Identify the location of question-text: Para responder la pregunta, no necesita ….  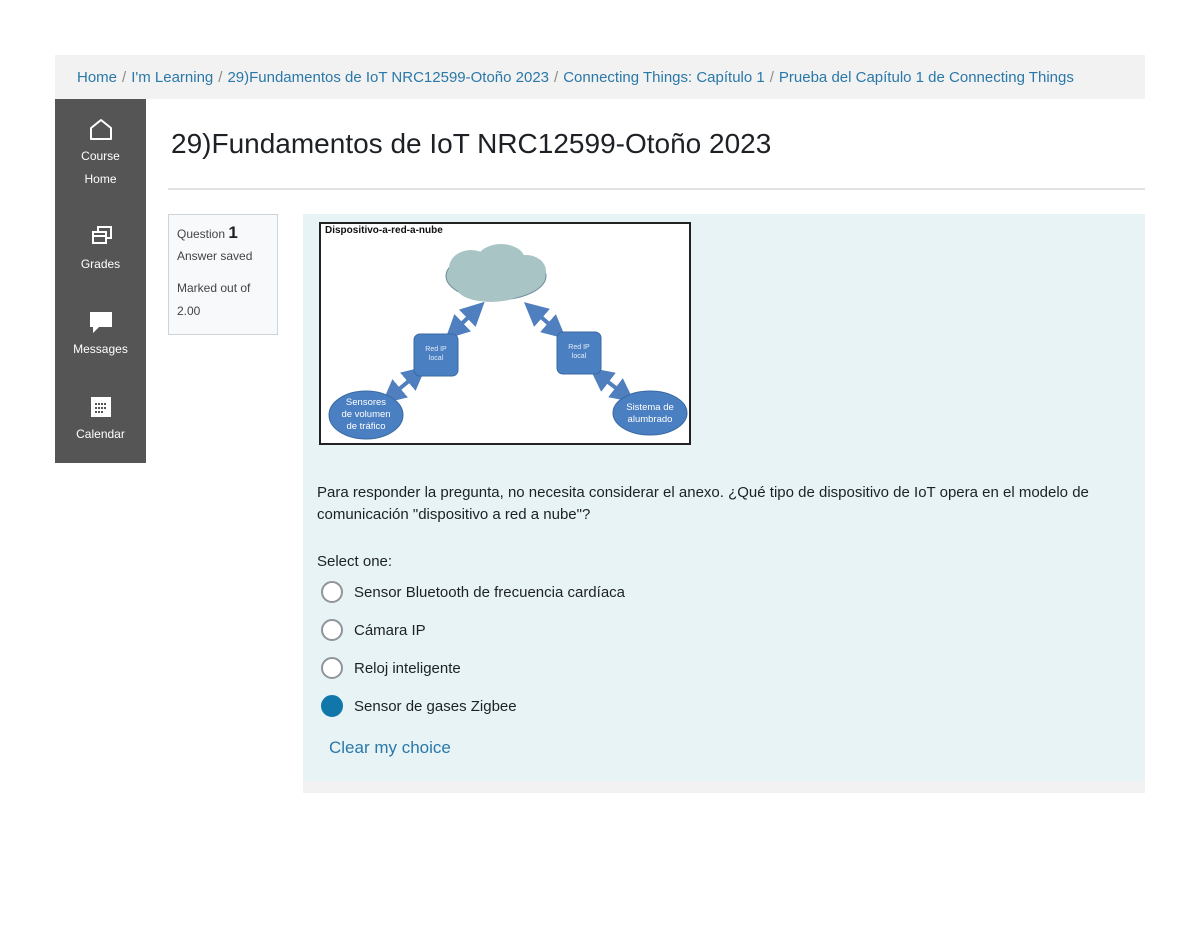
(703, 503).